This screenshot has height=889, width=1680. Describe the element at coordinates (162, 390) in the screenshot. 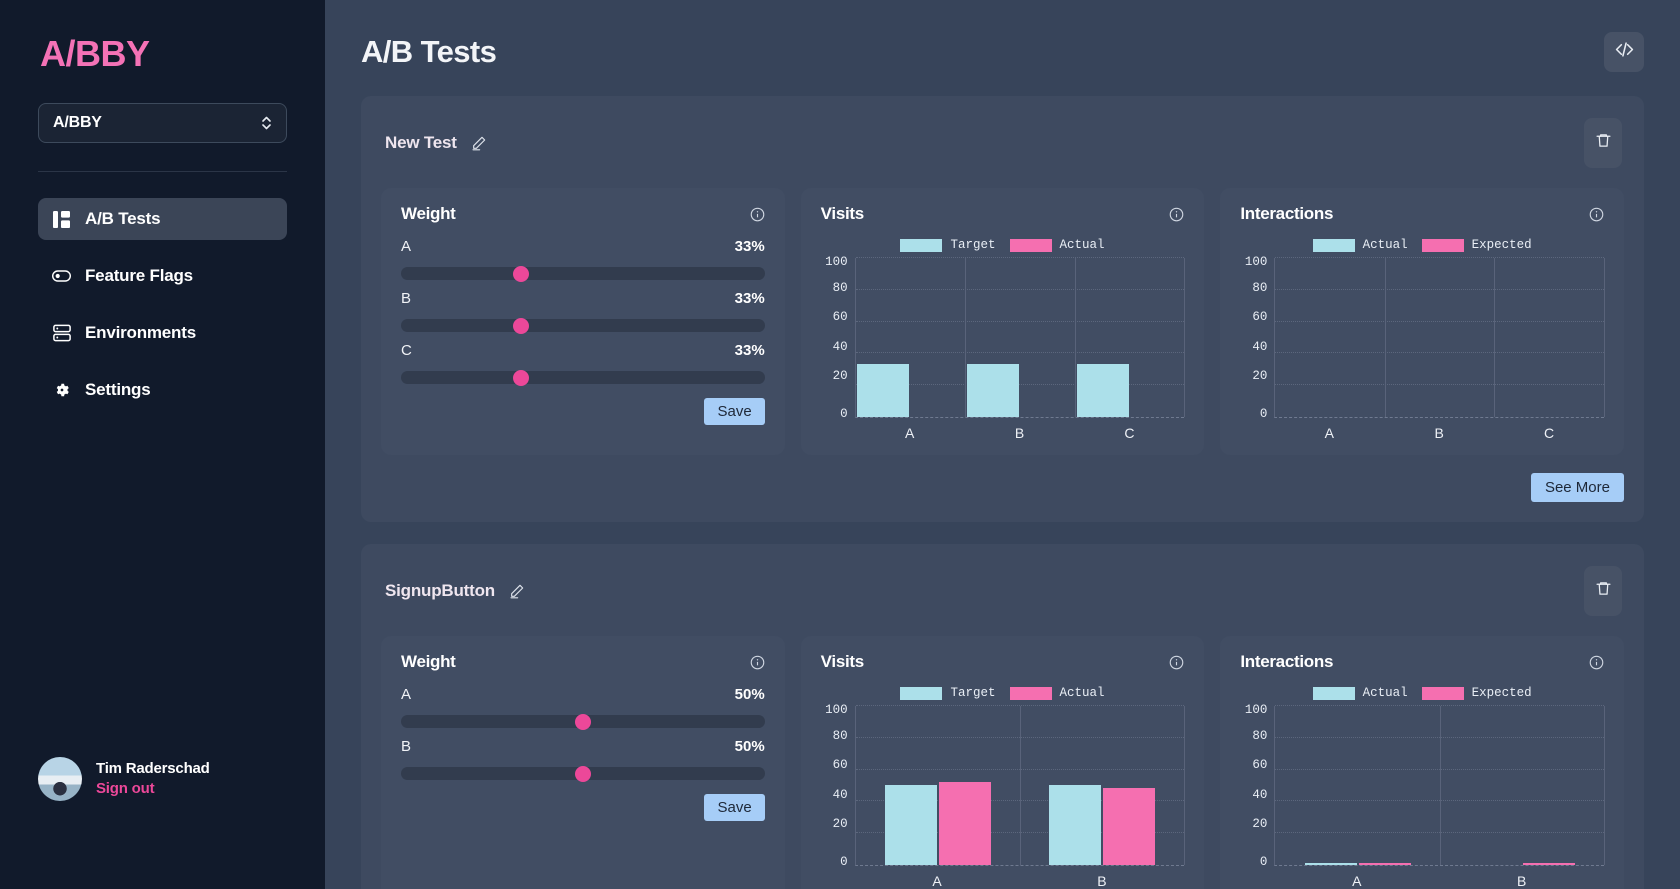

I see `sidebar-item-settings: Settings` at that location.